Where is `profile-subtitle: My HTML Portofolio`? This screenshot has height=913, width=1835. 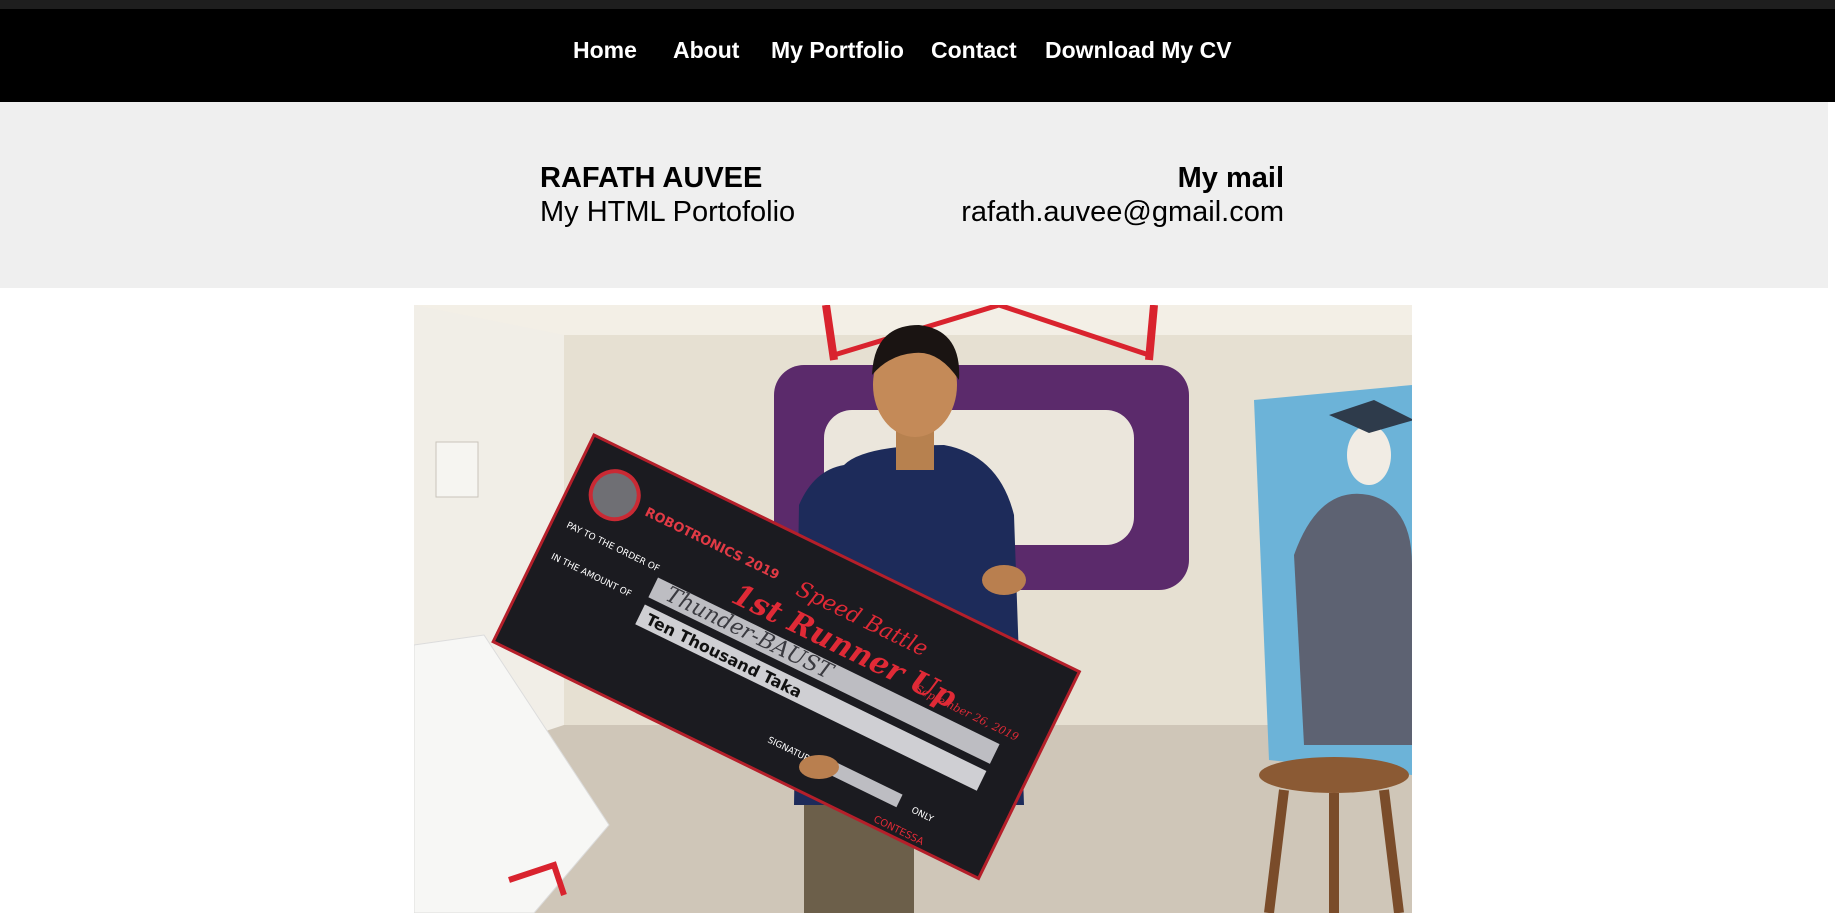 profile-subtitle: My HTML Portofolio is located at coordinates (668, 212).